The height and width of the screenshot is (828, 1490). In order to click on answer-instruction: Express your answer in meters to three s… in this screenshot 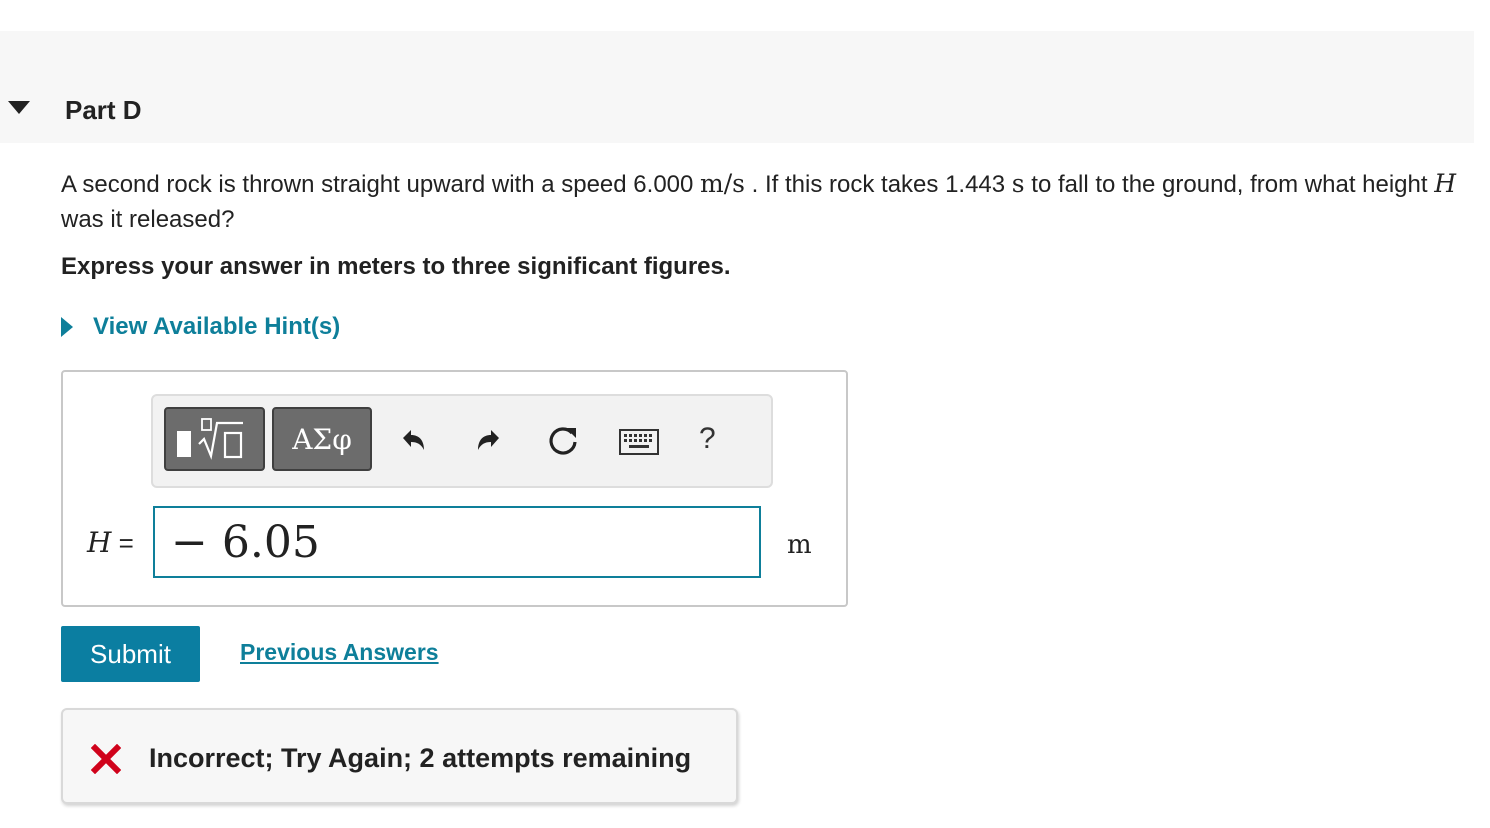, I will do `click(396, 266)`.